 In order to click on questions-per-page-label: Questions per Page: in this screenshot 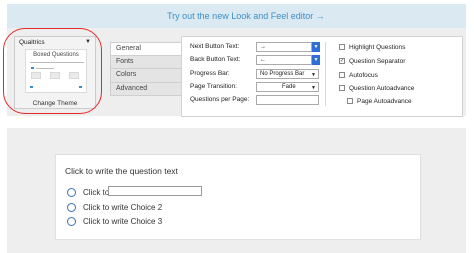, I will do `click(220, 99)`.